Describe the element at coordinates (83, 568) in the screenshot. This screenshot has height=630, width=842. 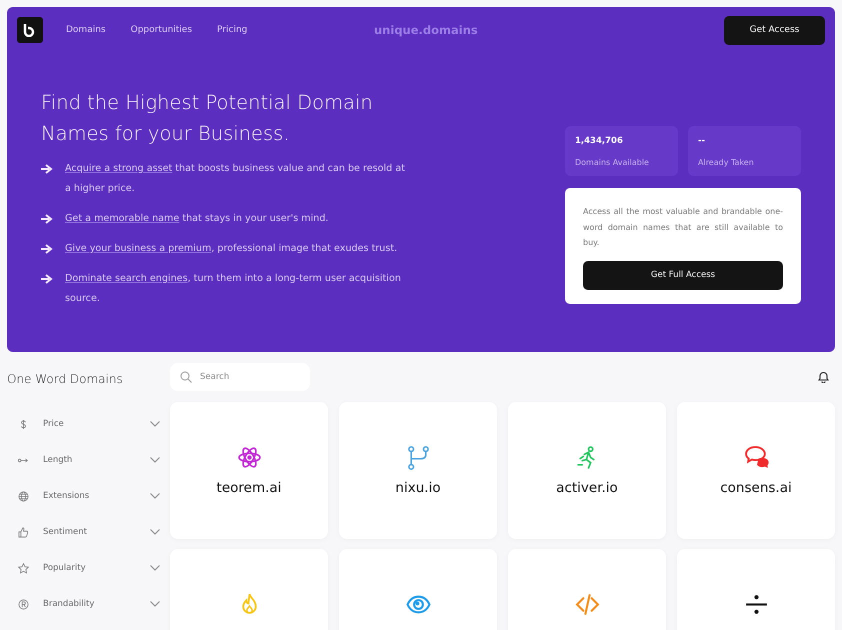
I see `filter-item: Popularity` at that location.